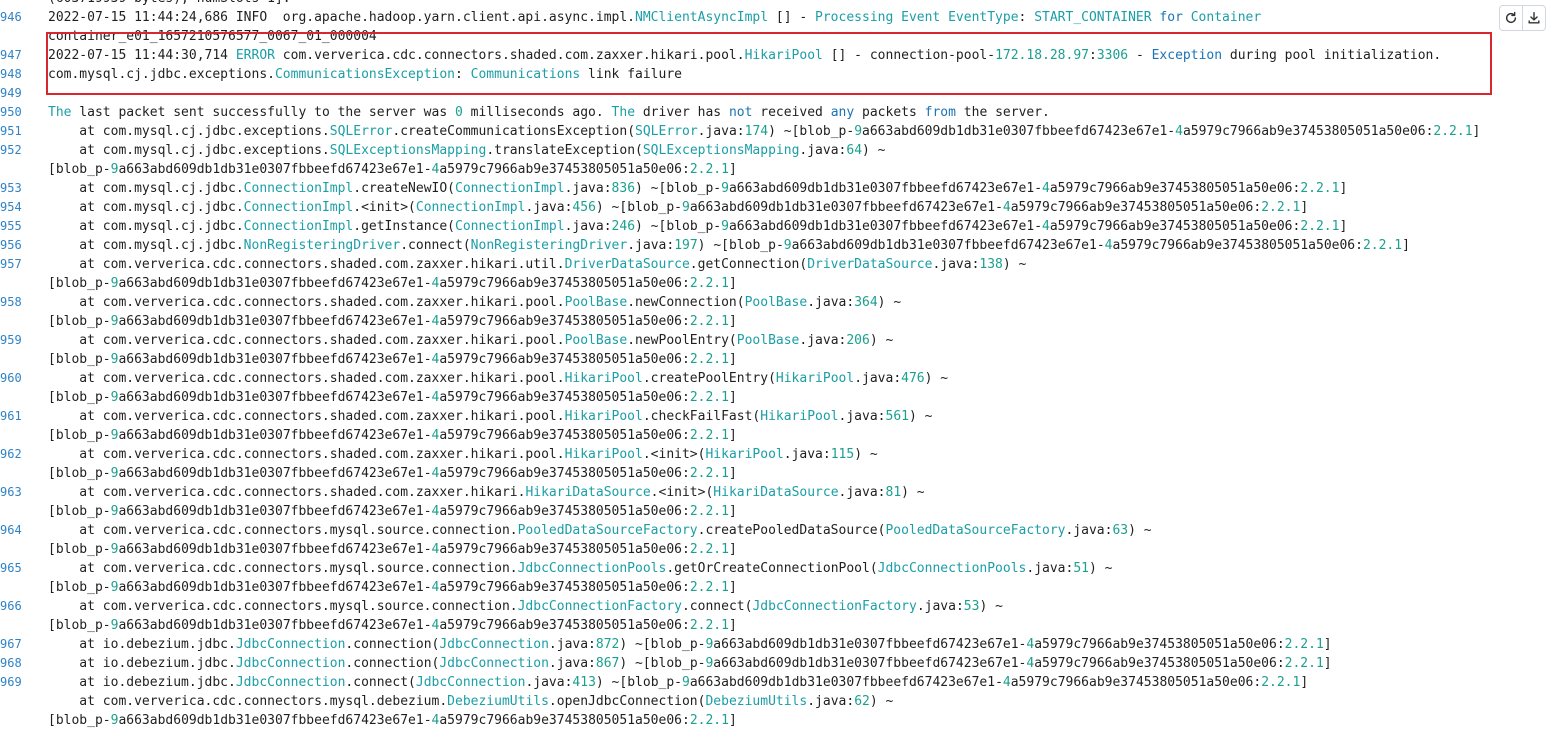  What do you see at coordinates (1533, 18) in the screenshot?
I see `download-button` at bounding box center [1533, 18].